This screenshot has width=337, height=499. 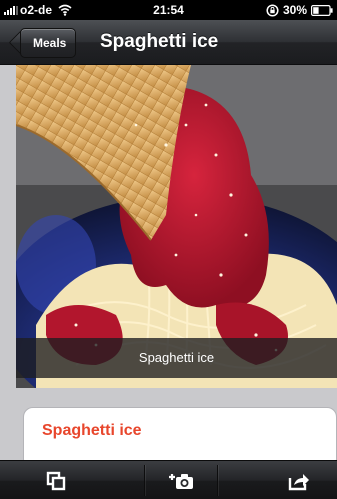 What do you see at coordinates (272, 10) in the screenshot?
I see `rotation-lock-icon` at bounding box center [272, 10].